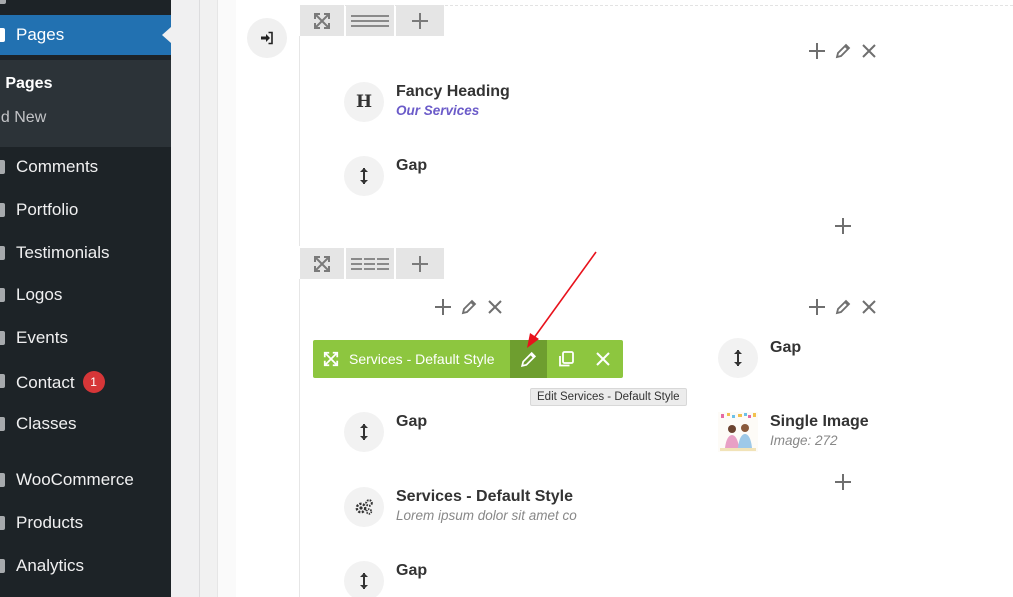  I want to click on row-2-controls, so click(372, 263).